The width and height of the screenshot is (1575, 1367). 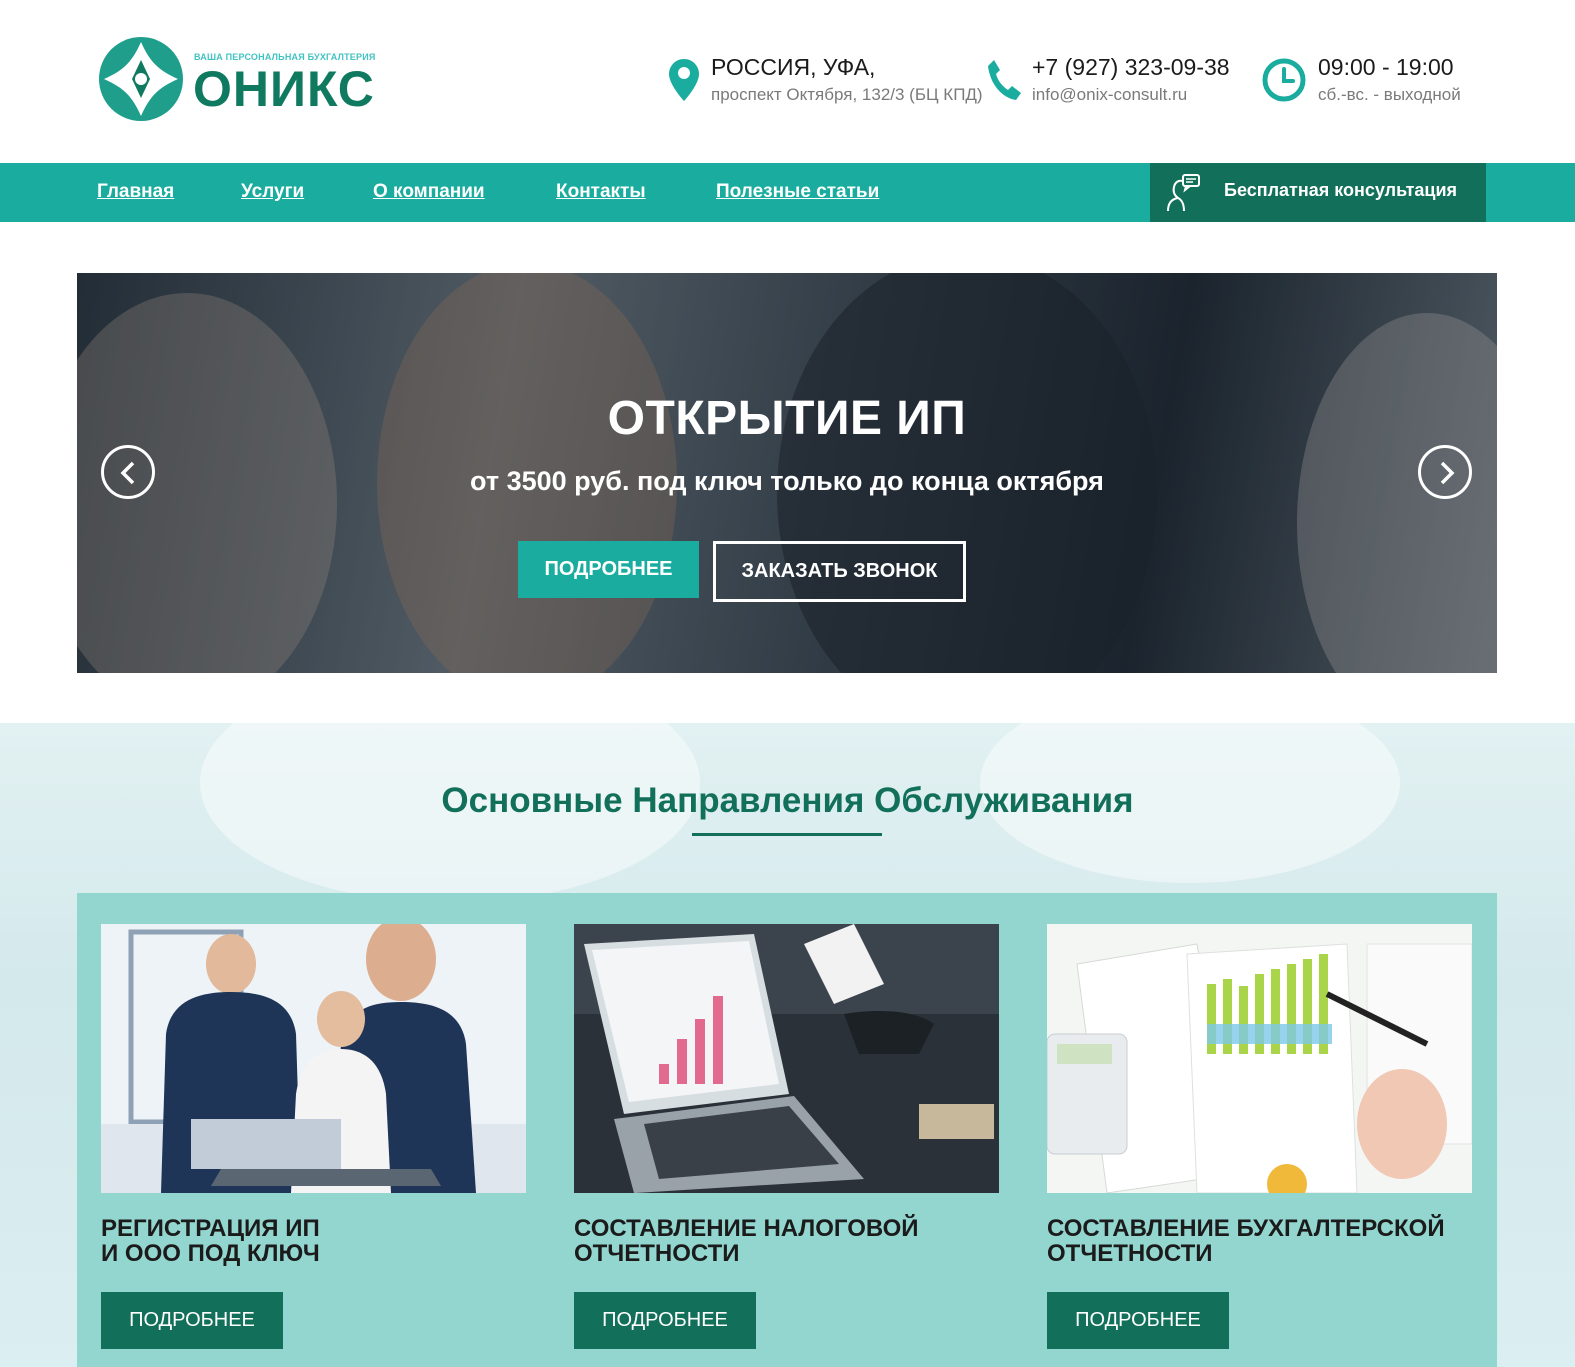 What do you see at coordinates (1284, 80) in the screenshot?
I see `clock-icon` at bounding box center [1284, 80].